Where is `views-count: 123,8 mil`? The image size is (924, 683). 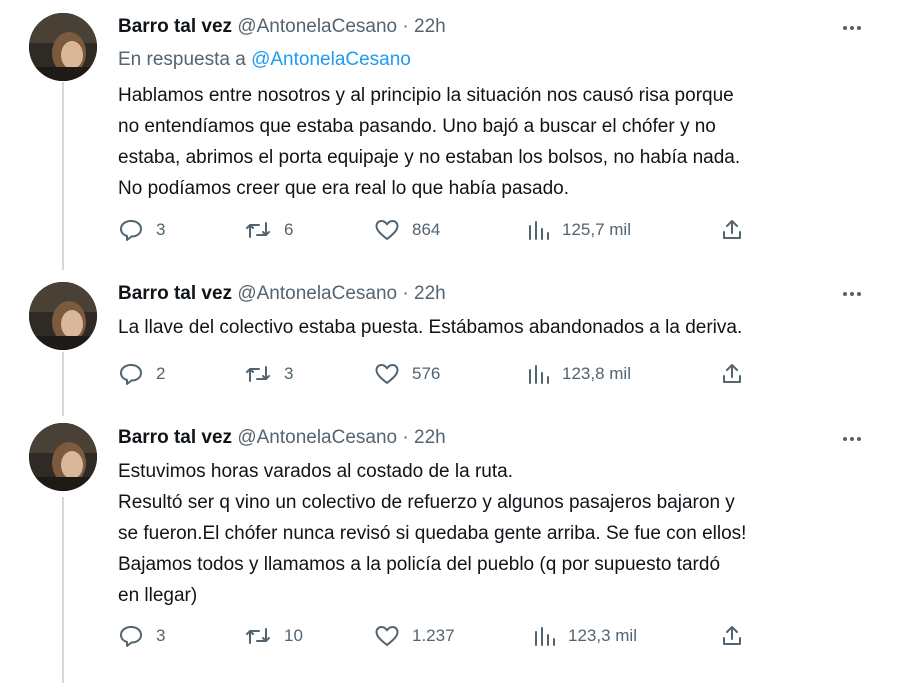
views-count: 123,8 mil is located at coordinates (596, 373).